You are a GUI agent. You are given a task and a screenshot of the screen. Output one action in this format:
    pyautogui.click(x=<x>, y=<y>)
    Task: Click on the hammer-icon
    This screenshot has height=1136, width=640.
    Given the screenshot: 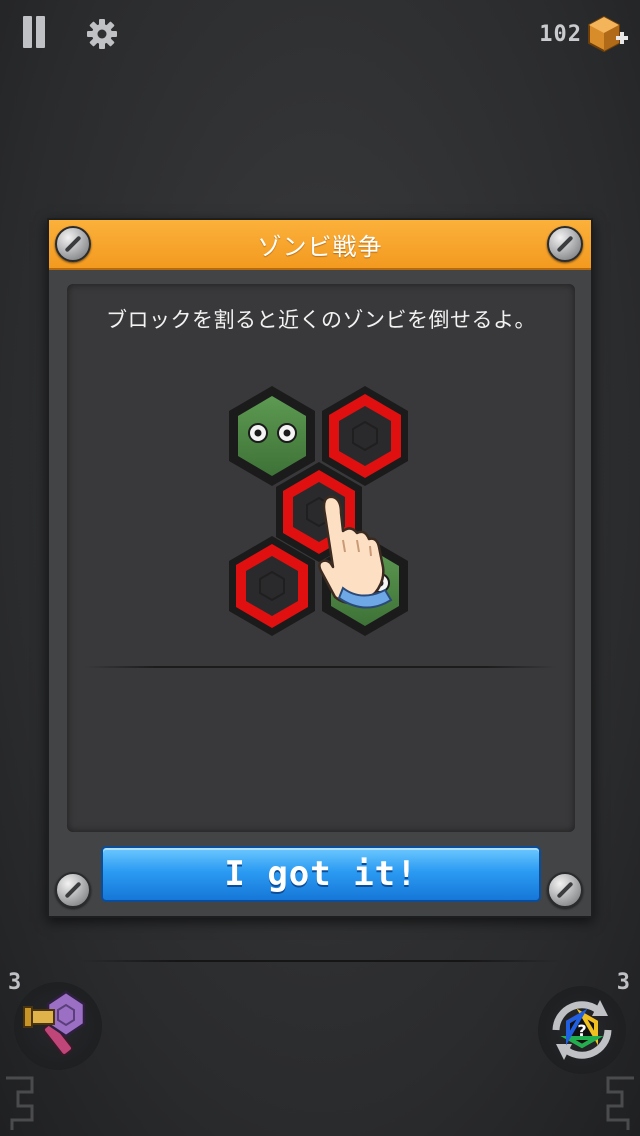 What is the action you would take?
    pyautogui.click(x=54, y=1023)
    